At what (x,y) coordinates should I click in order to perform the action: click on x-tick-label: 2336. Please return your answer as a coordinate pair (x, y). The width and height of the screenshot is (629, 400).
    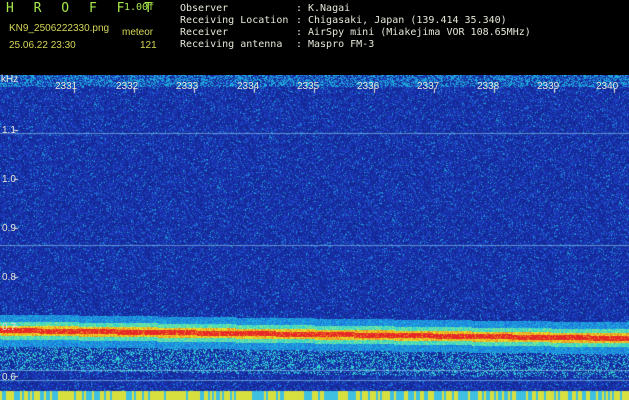
    Looking at the image, I should click on (368, 86).